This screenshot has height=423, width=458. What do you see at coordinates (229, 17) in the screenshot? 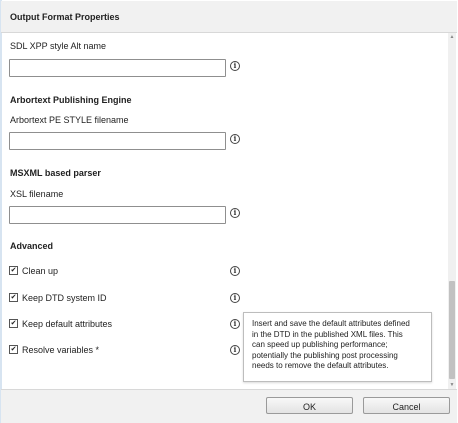
I see `dialog-titlebar: Output Format Properties` at bounding box center [229, 17].